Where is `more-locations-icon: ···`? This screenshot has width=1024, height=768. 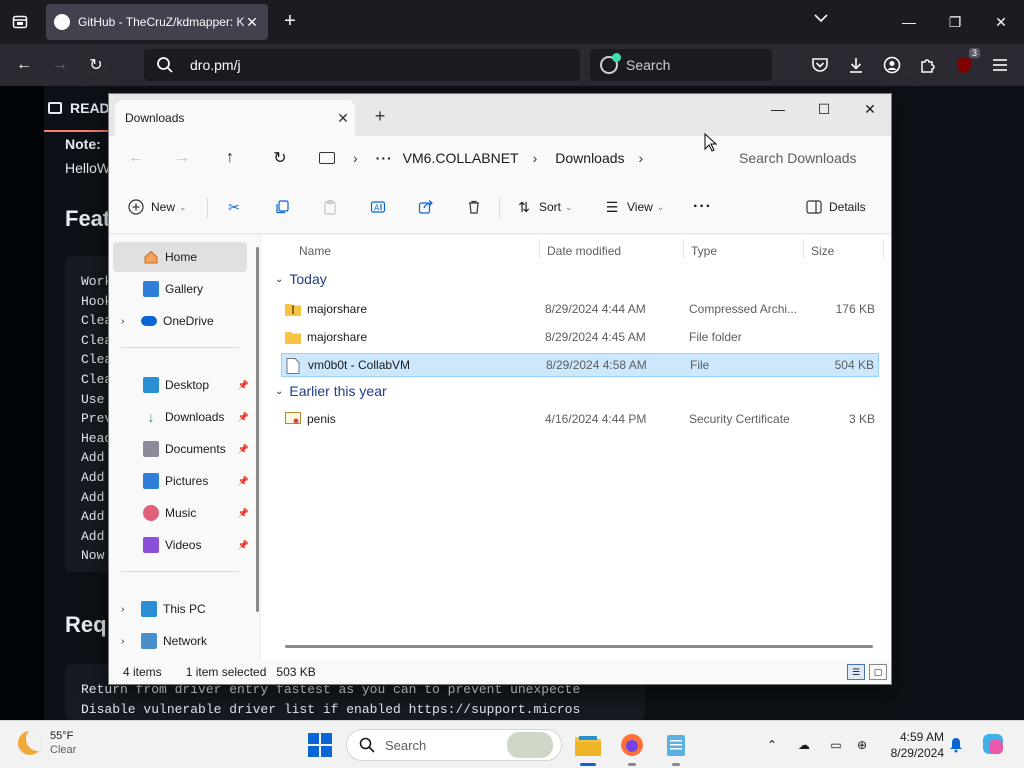
more-locations-icon: ··· is located at coordinates (384, 158).